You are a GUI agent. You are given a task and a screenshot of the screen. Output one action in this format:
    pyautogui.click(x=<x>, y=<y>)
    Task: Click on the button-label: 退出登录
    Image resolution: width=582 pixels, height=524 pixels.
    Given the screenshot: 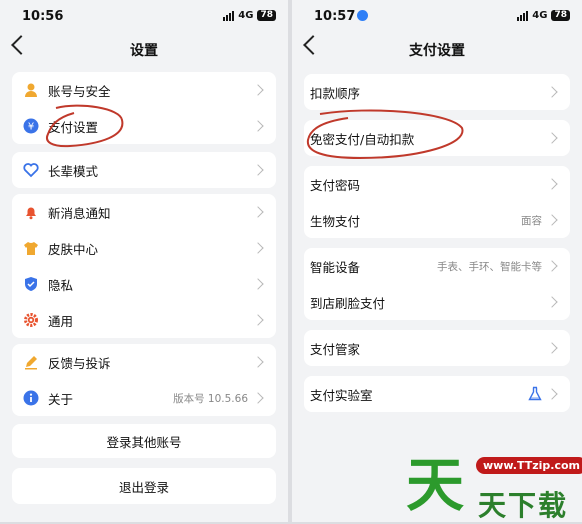 What is the action you would take?
    pyautogui.click(x=143, y=487)
    